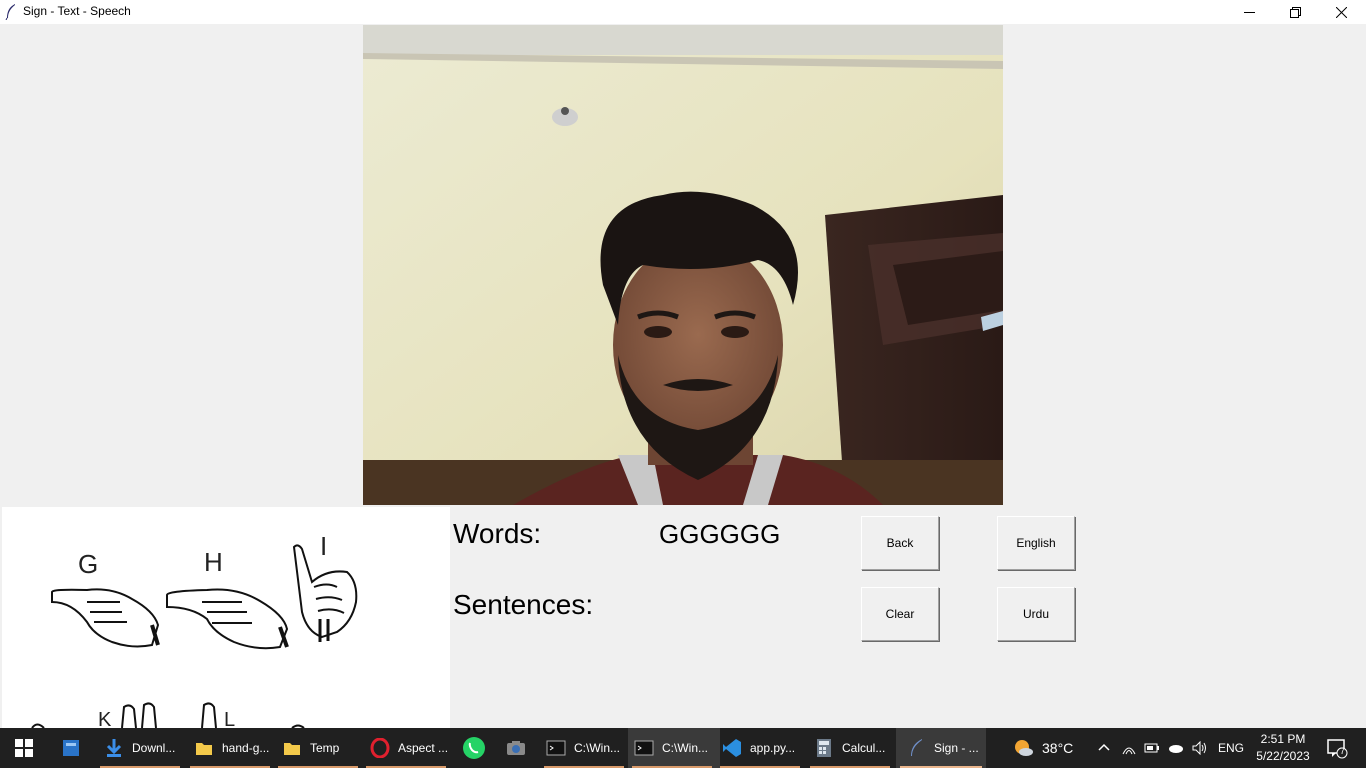 This screenshot has height=768, width=1366. I want to click on notification-count: 7, so click(1343, 751).